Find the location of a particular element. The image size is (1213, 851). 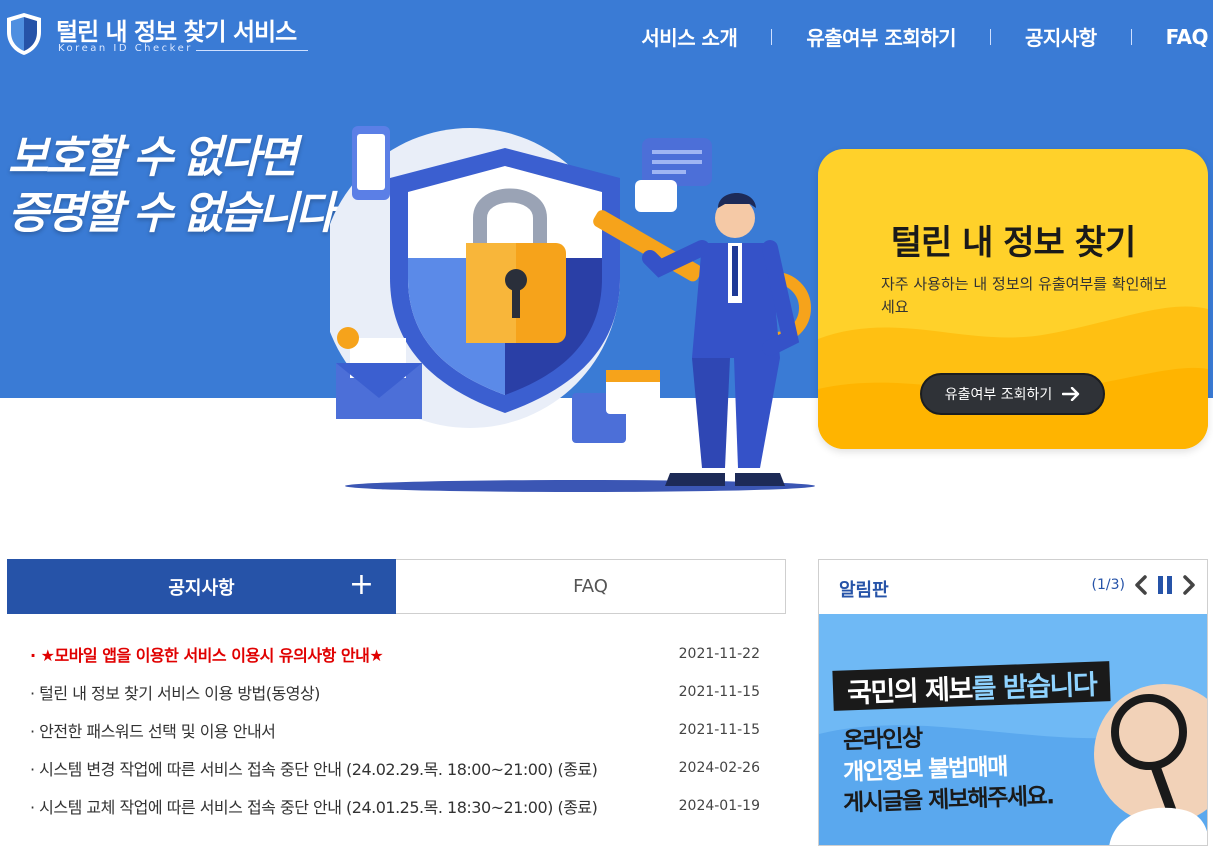

tab-notices-label: 공지사항 is located at coordinates (201, 588).